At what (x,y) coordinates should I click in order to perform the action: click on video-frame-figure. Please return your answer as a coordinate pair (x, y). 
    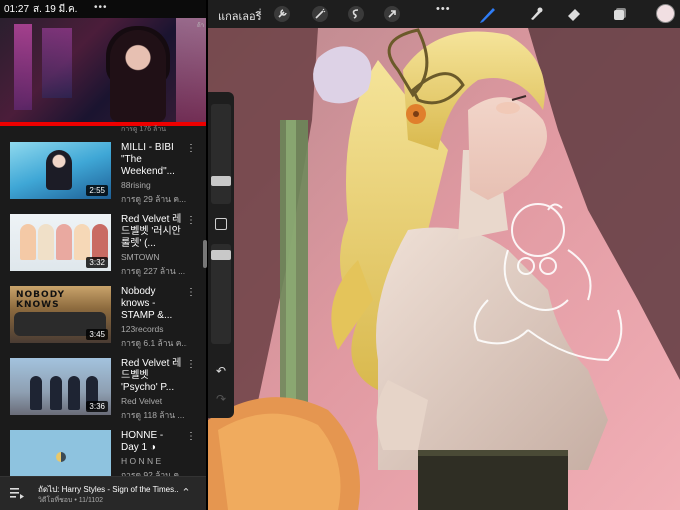
    Looking at the image, I should click on (138, 76).